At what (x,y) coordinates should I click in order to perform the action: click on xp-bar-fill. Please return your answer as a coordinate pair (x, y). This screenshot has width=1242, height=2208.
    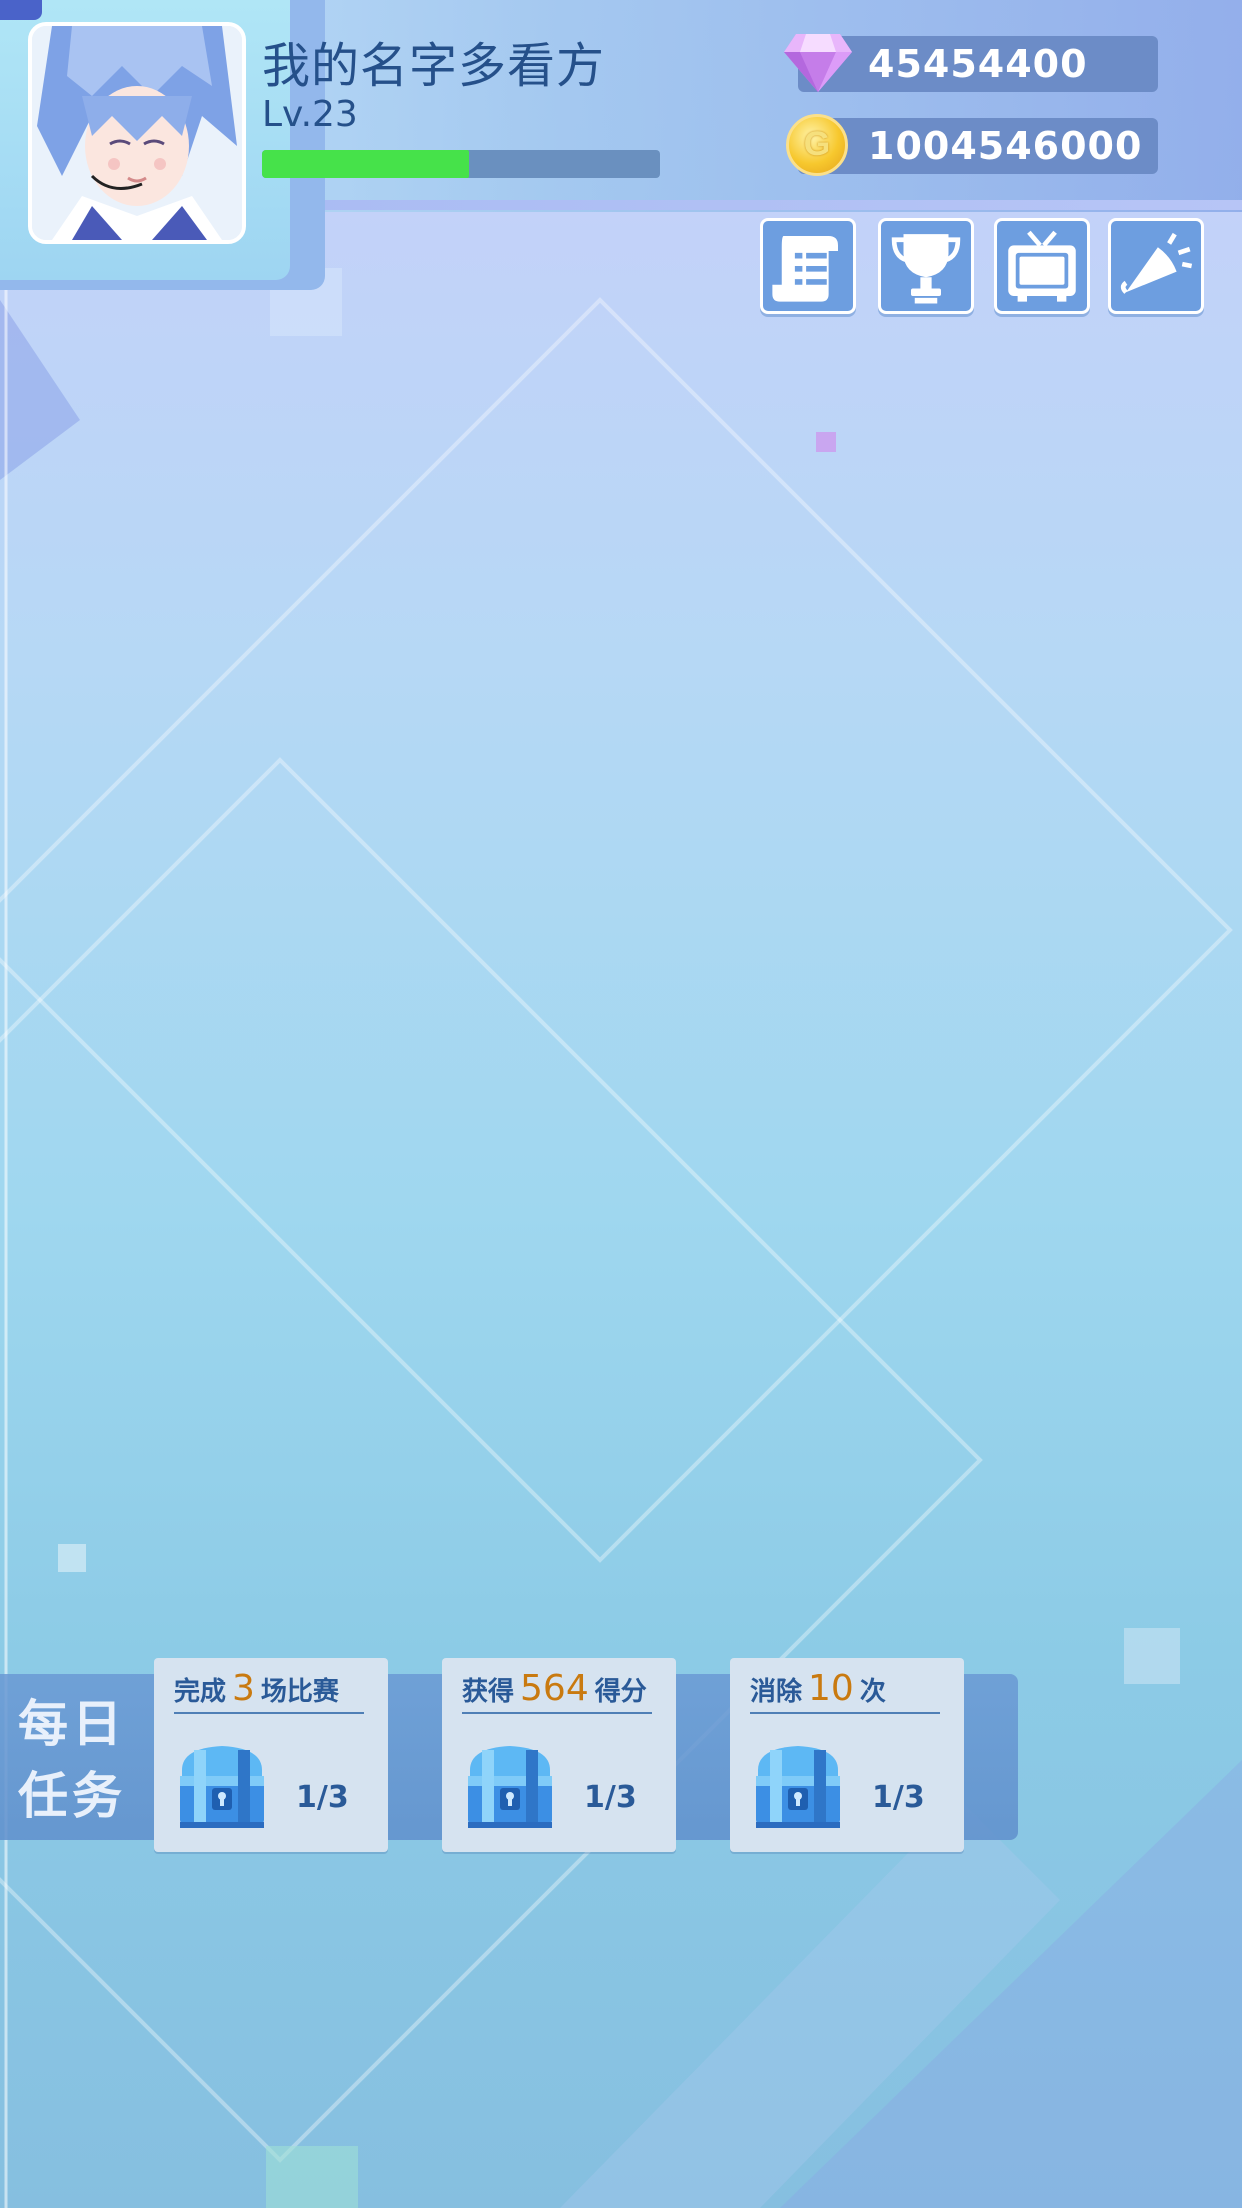
    Looking at the image, I should click on (365, 164).